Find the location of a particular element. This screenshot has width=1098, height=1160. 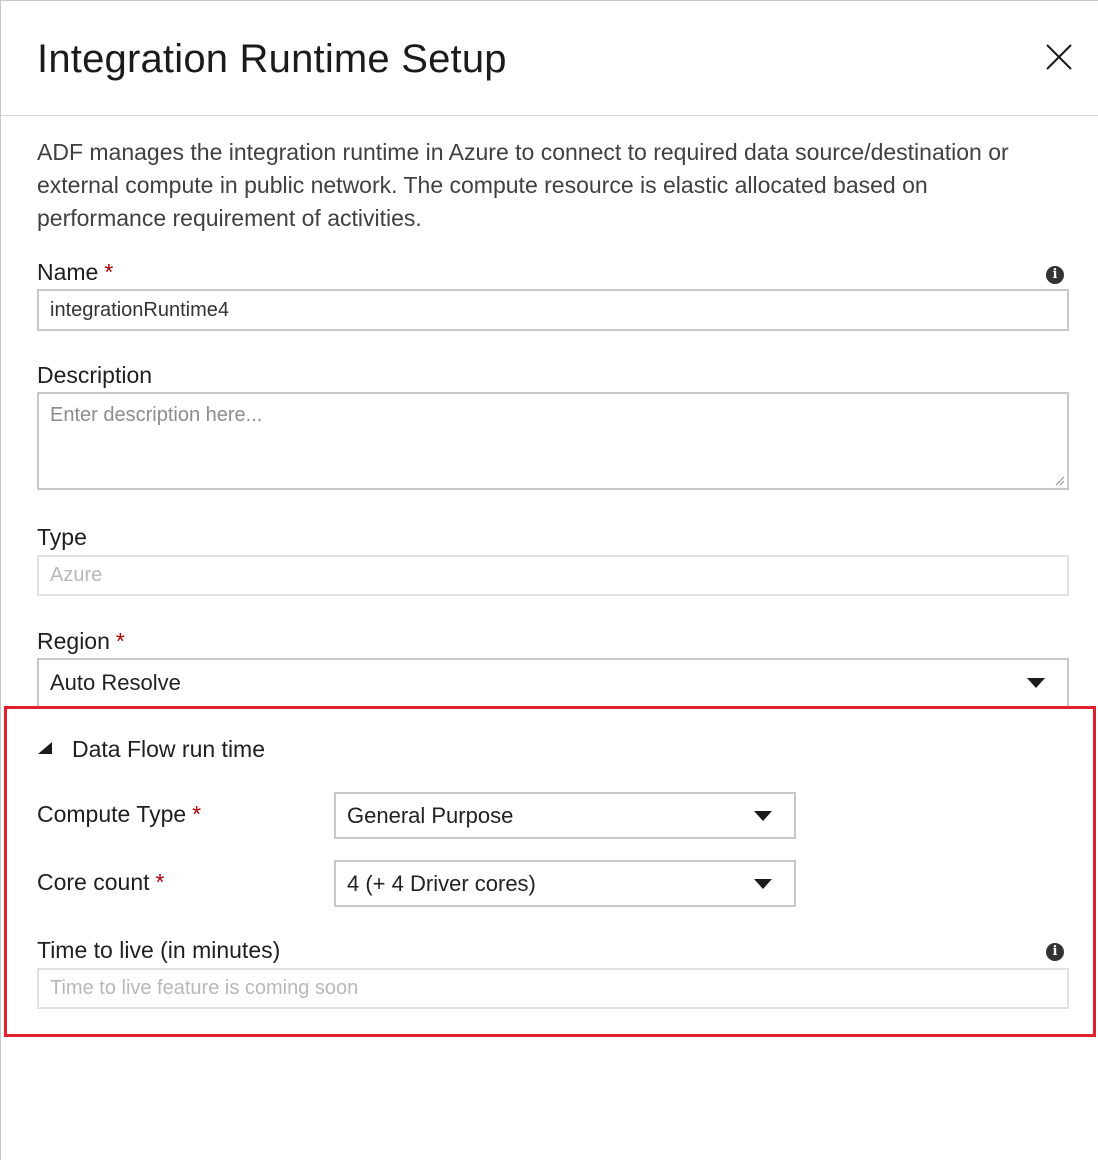

region-label-text: Region is located at coordinates (73, 641).